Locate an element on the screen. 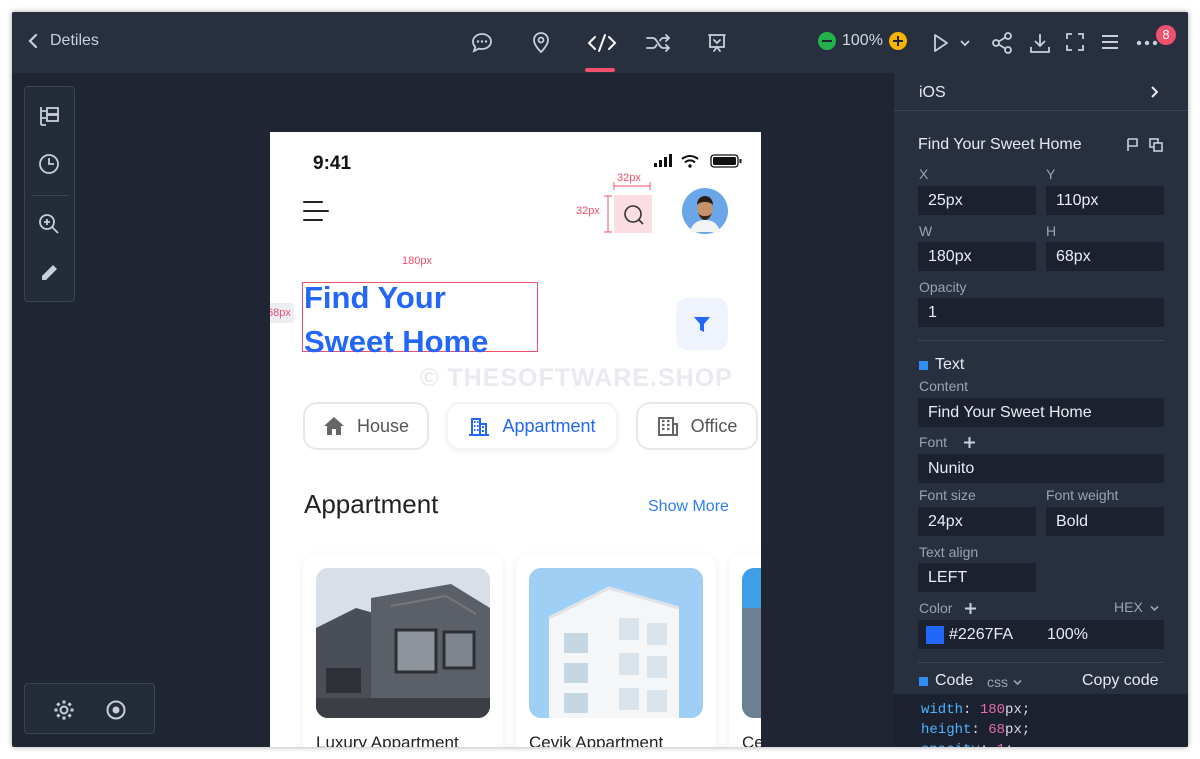  property-card: Cevik Appartment is located at coordinates (616, 651).